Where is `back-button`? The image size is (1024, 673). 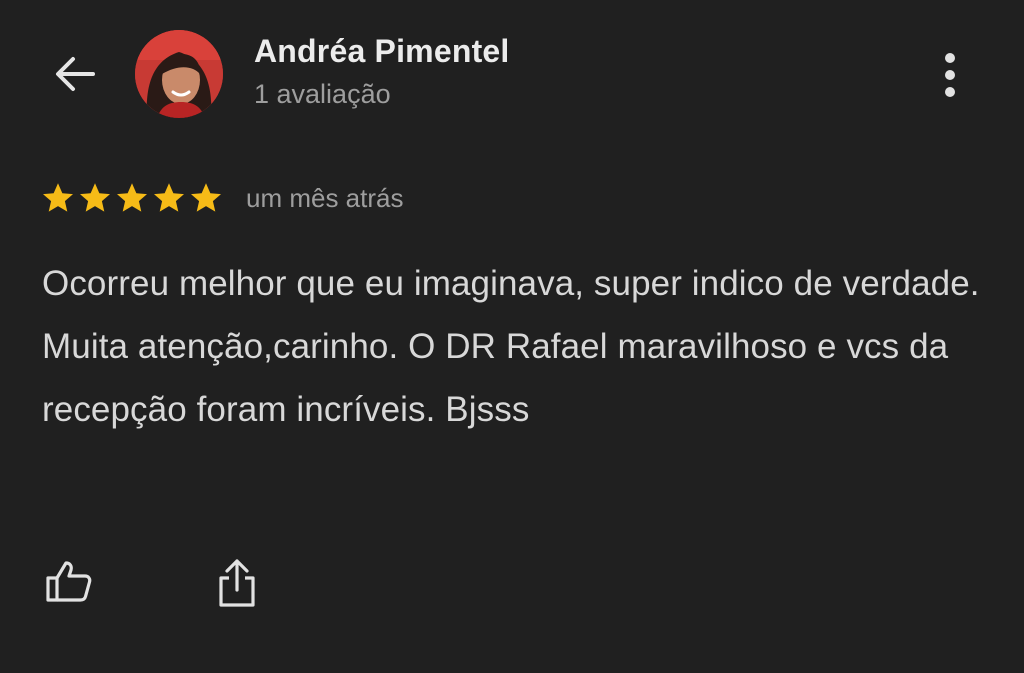 back-button is located at coordinates (74, 74).